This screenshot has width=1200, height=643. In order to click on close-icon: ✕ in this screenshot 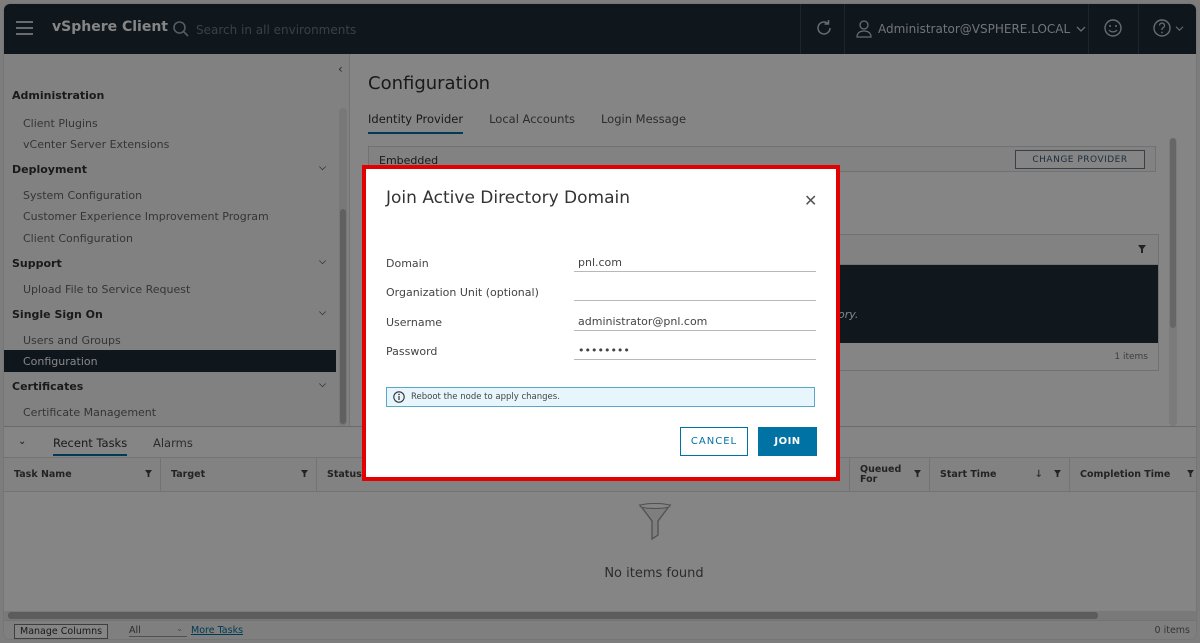, I will do `click(810, 200)`.